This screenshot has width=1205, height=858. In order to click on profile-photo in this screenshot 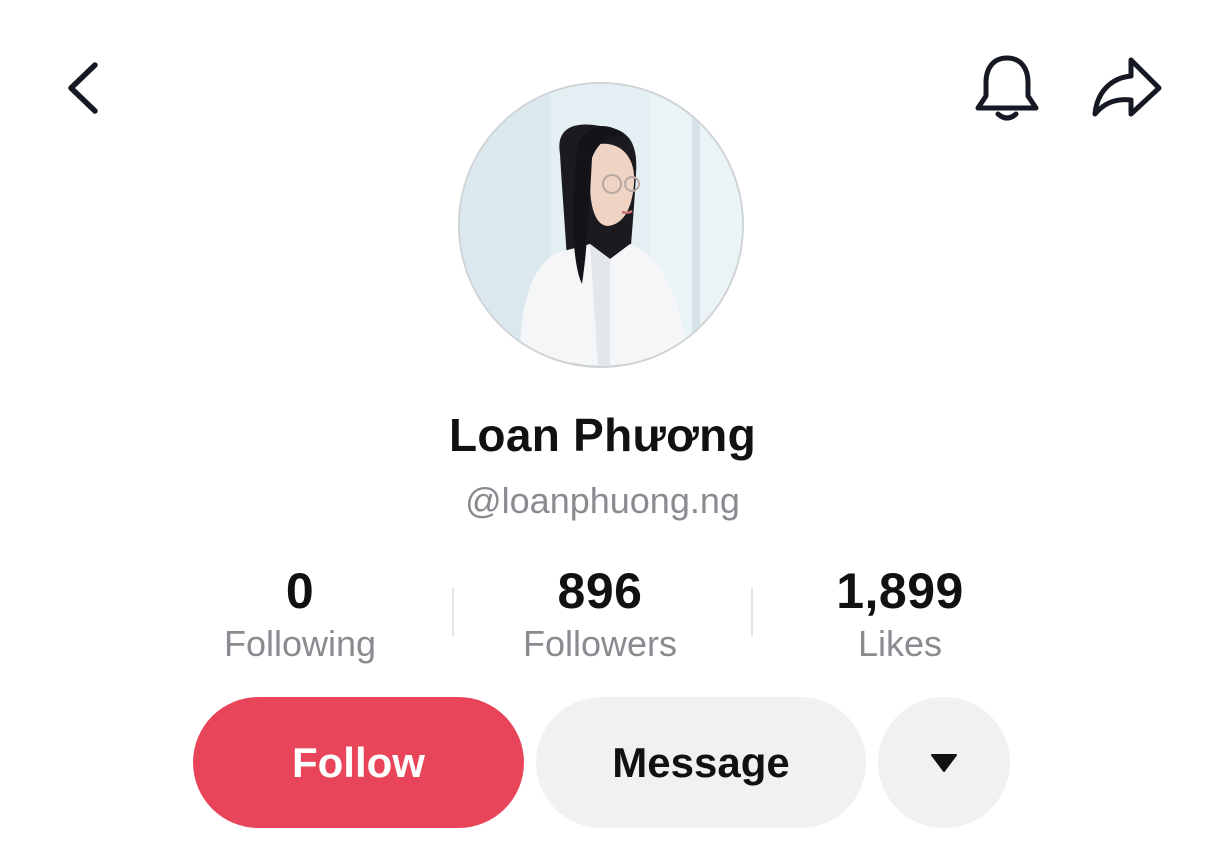, I will do `click(601, 225)`.